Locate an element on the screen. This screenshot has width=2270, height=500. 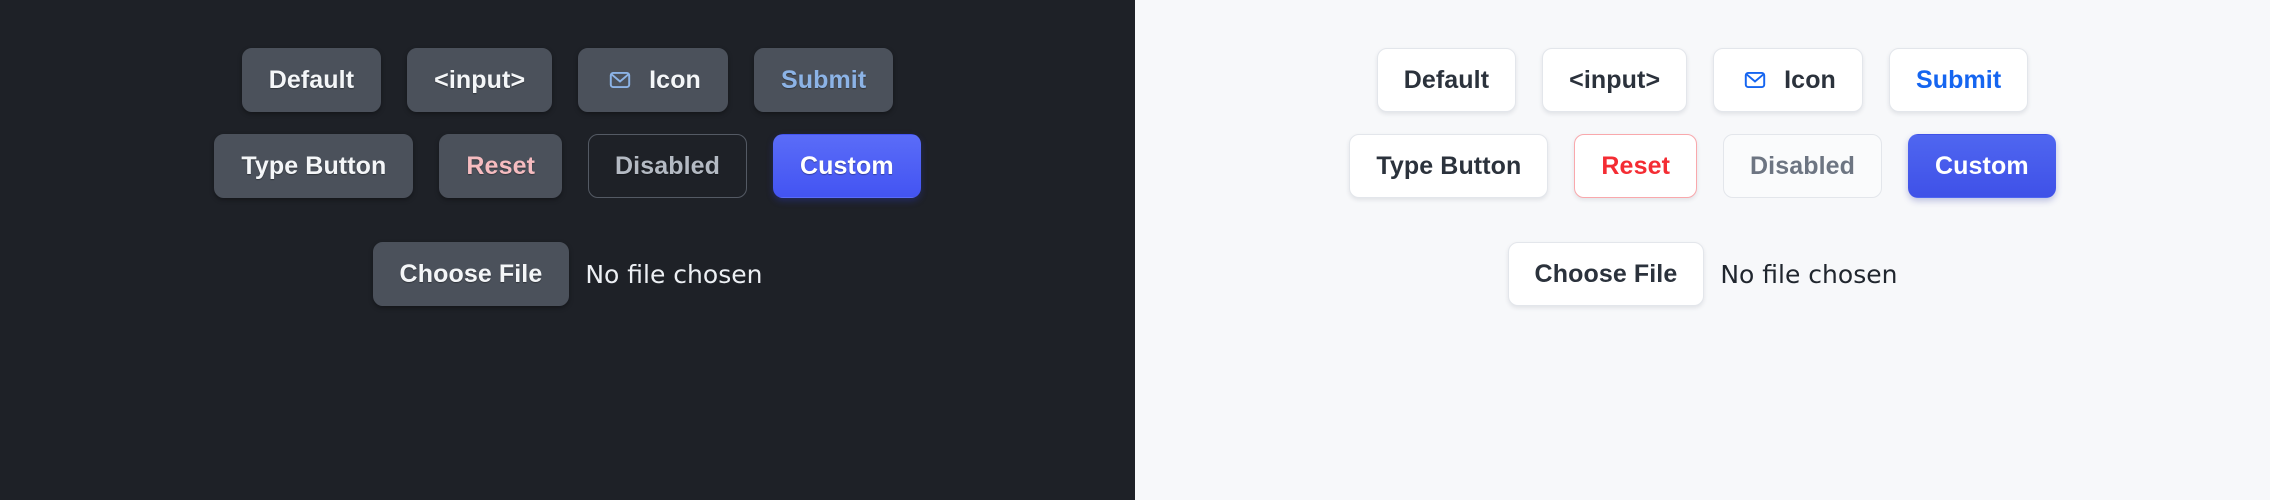
dark-submit-button: Submit is located at coordinates (823, 80).